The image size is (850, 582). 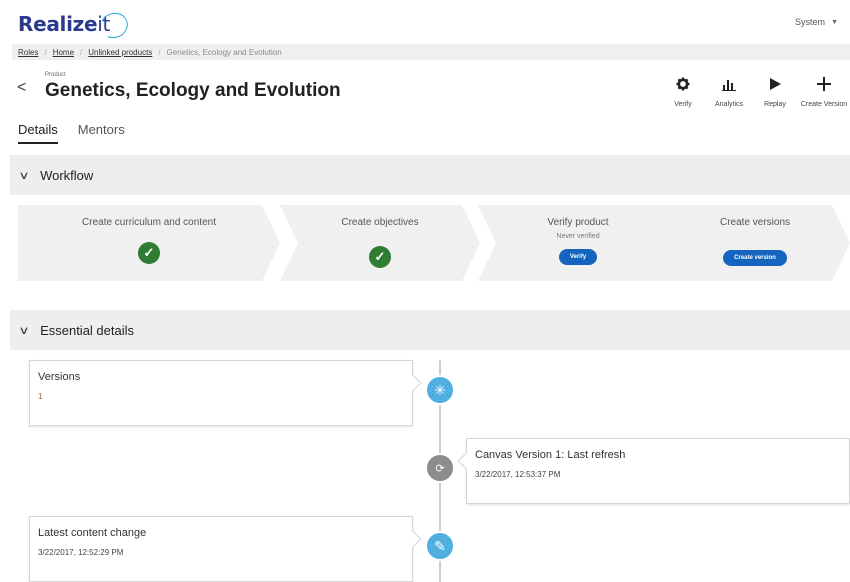 I want to click on card-title: Canvas Version 1: Last refresh, so click(x=550, y=455).